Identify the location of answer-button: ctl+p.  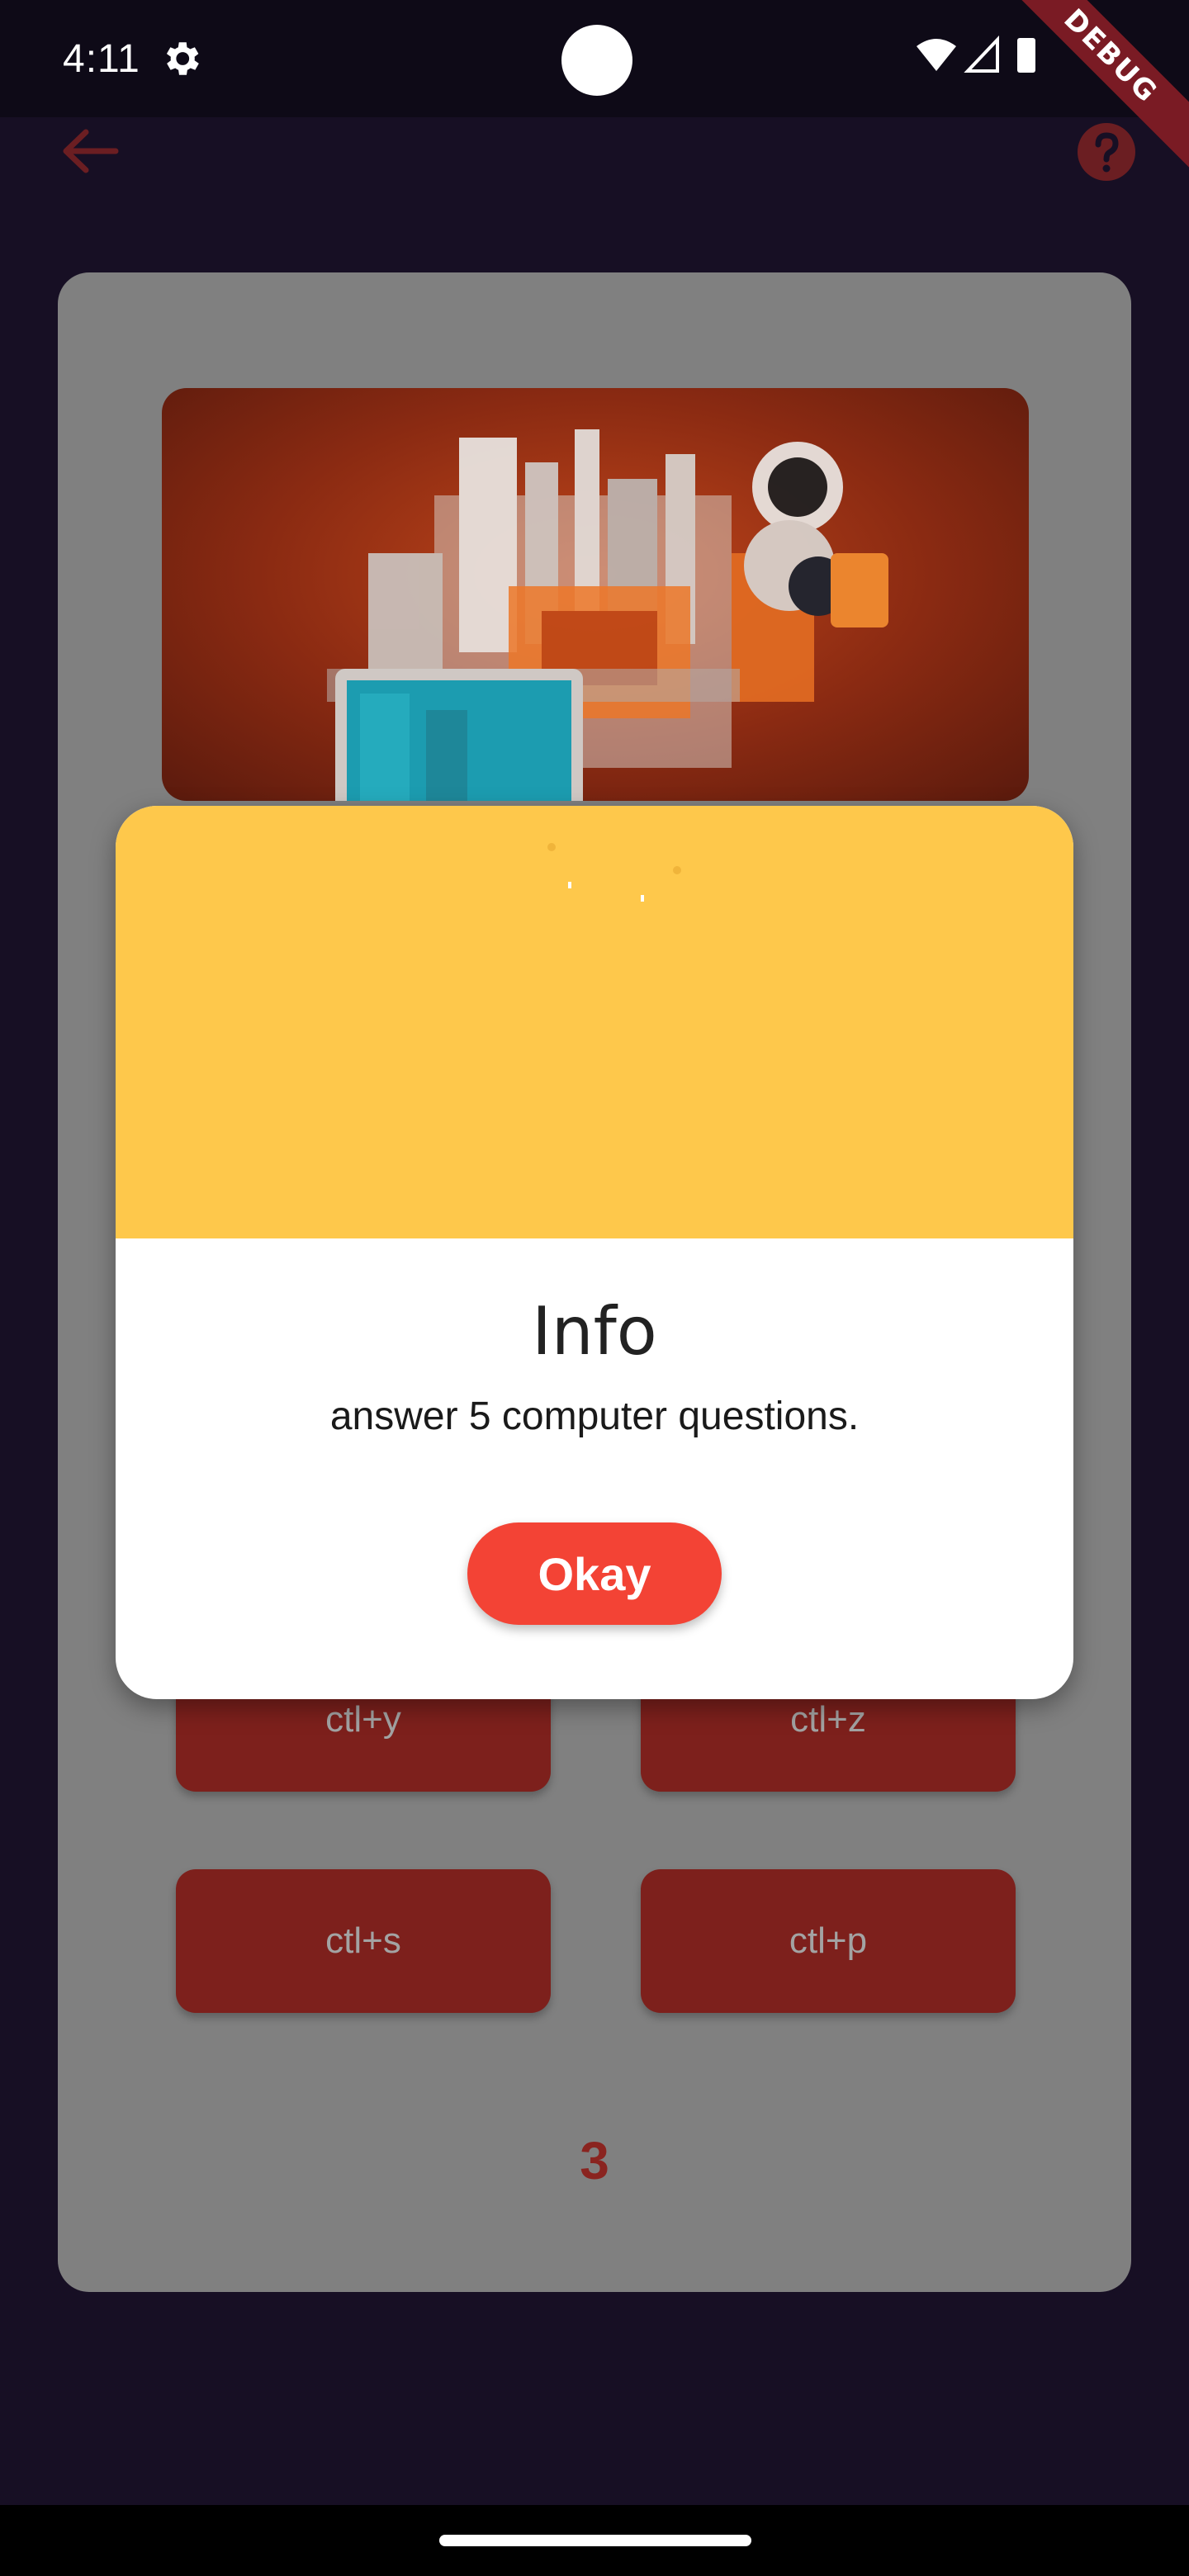
(828, 1941).